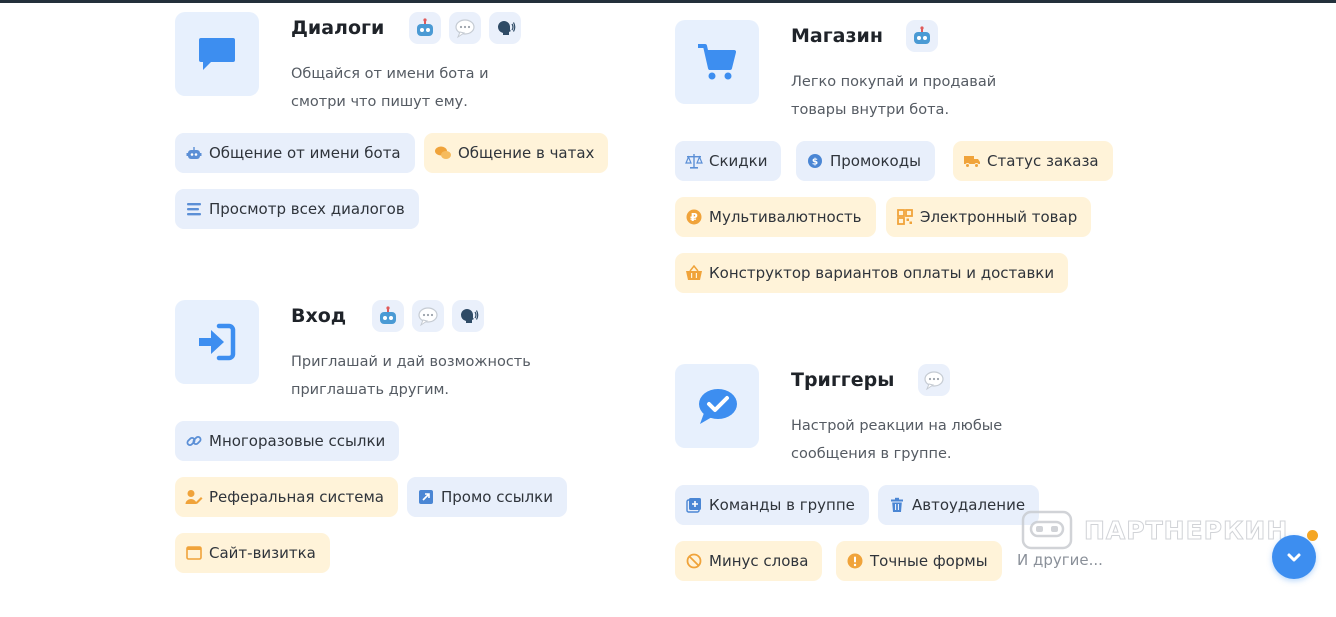 The image size is (1336, 617). What do you see at coordinates (694, 273) in the screenshot?
I see `basket-icon` at bounding box center [694, 273].